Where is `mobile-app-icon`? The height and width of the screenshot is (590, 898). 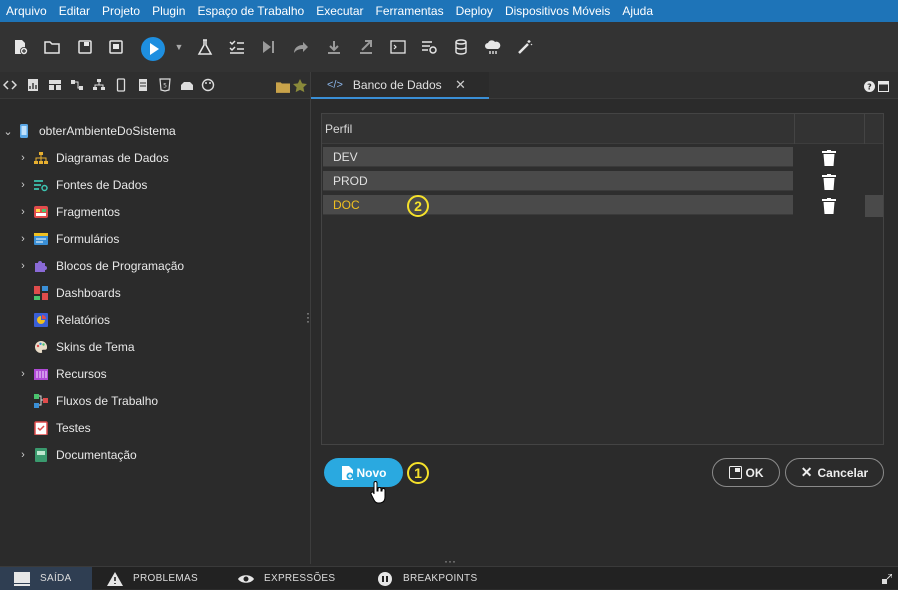
mobile-app-icon is located at coordinates (24, 131).